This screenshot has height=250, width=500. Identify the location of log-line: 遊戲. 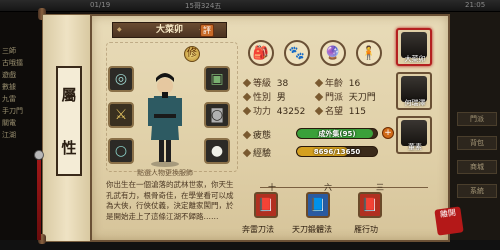
(9, 75).